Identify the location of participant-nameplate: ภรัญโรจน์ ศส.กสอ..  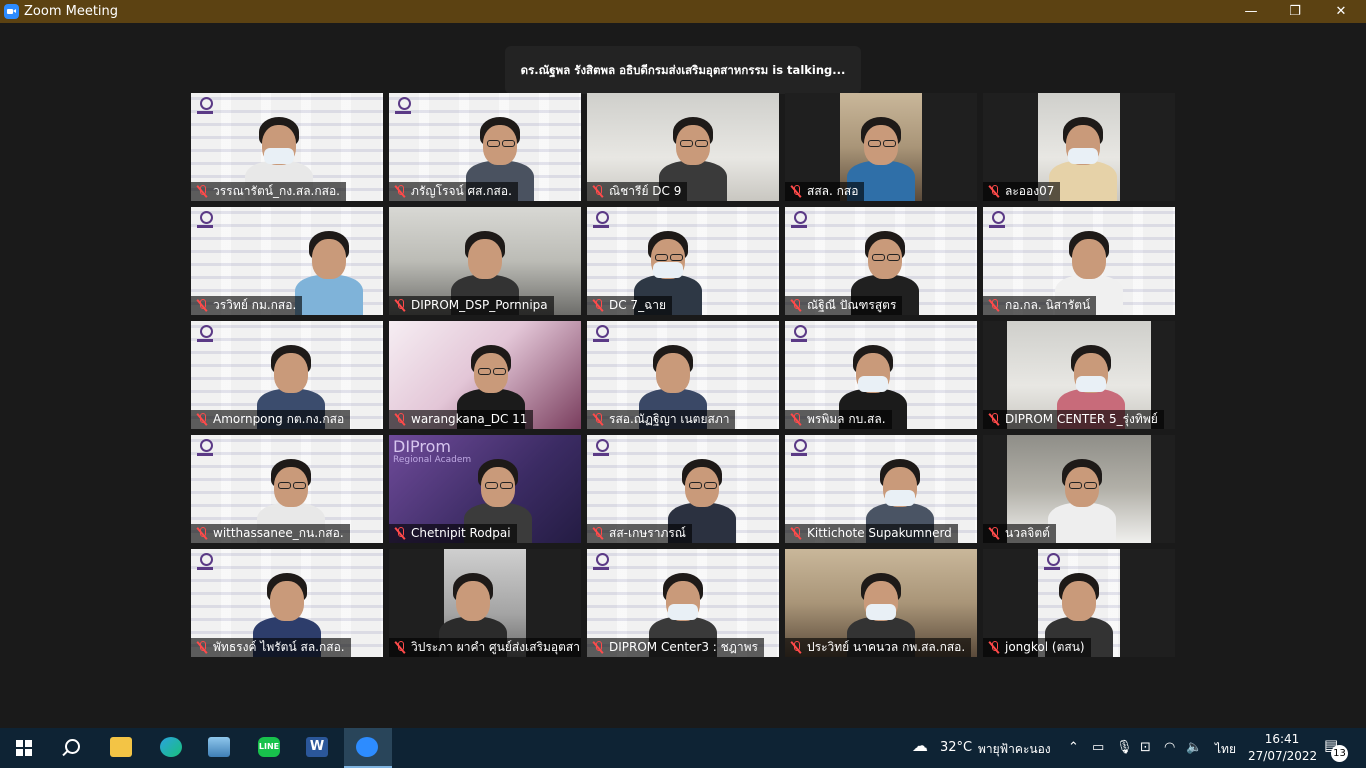
(453, 191).